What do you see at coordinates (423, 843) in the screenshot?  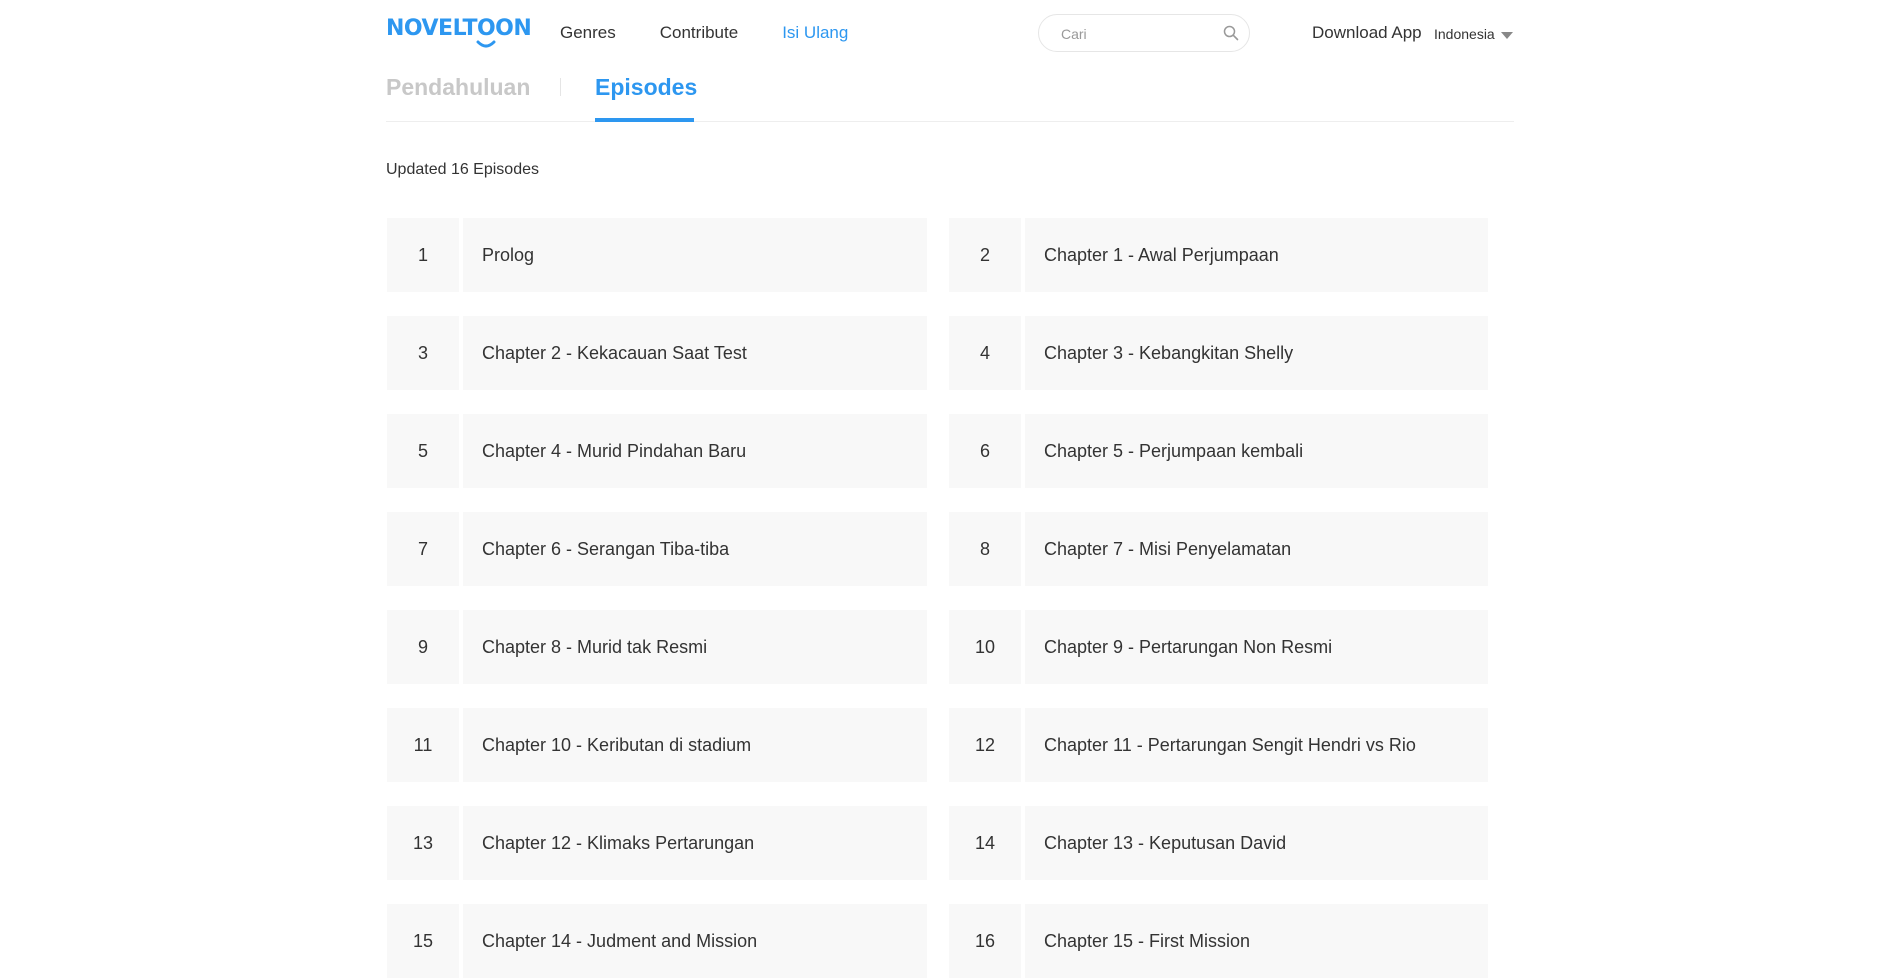 I see `episode-number: 13` at bounding box center [423, 843].